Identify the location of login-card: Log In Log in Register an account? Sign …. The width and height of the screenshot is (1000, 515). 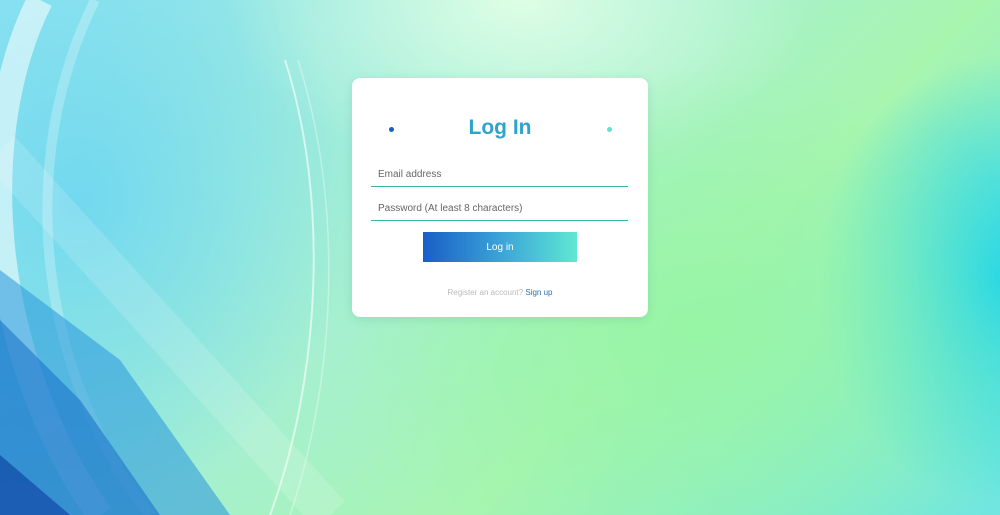
(500, 197).